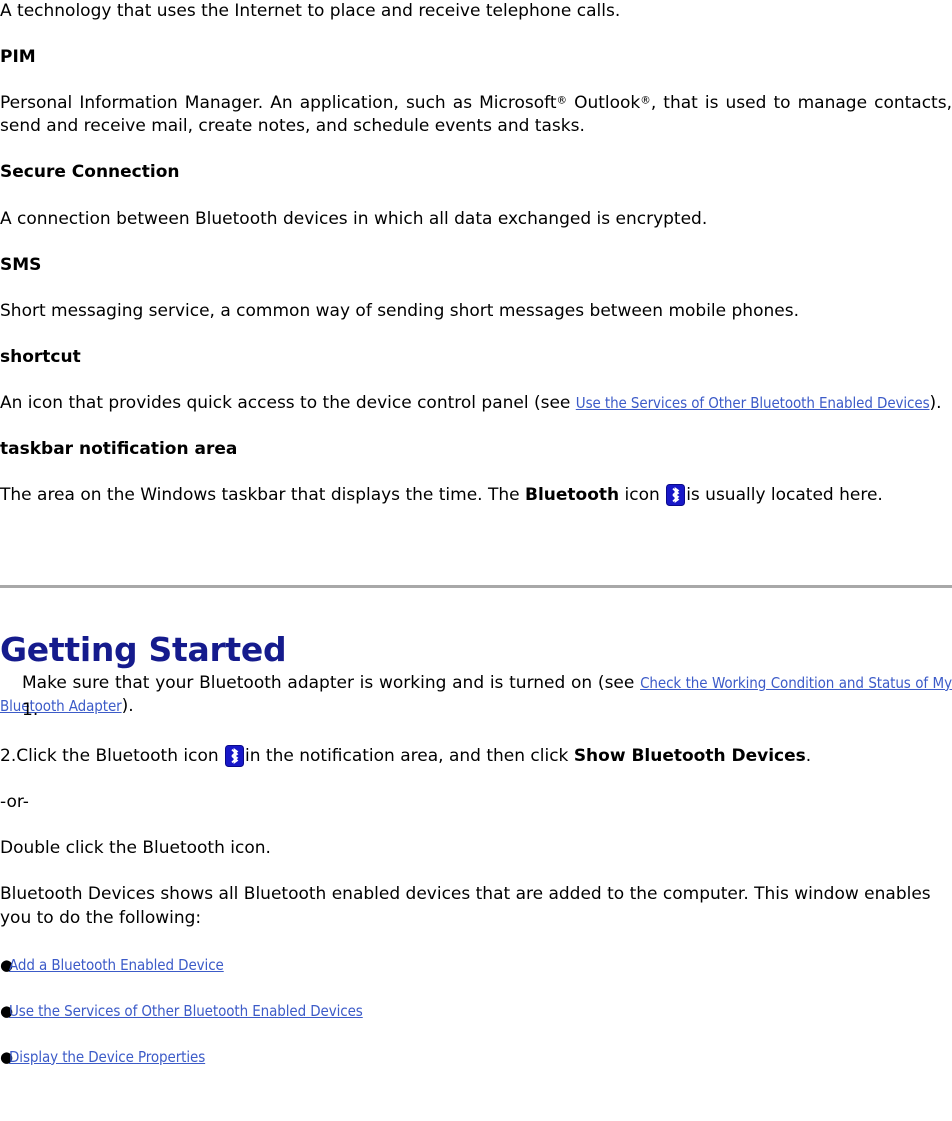 The height and width of the screenshot is (1121, 952). What do you see at coordinates (642, 495) in the screenshot?
I see `taskbar-text-mid: icon` at bounding box center [642, 495].